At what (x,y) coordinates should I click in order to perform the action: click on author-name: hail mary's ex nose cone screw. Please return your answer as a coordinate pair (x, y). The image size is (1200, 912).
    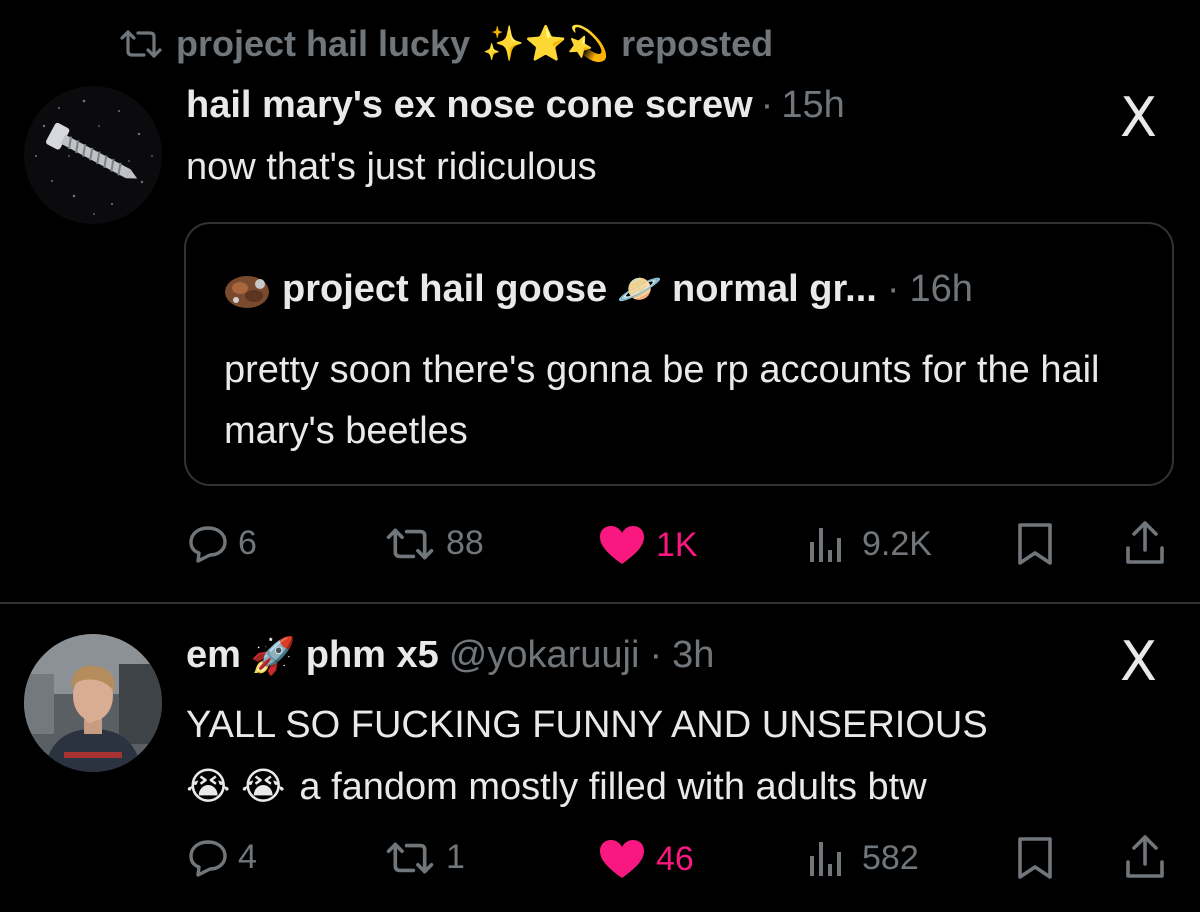
    Looking at the image, I should click on (469, 105).